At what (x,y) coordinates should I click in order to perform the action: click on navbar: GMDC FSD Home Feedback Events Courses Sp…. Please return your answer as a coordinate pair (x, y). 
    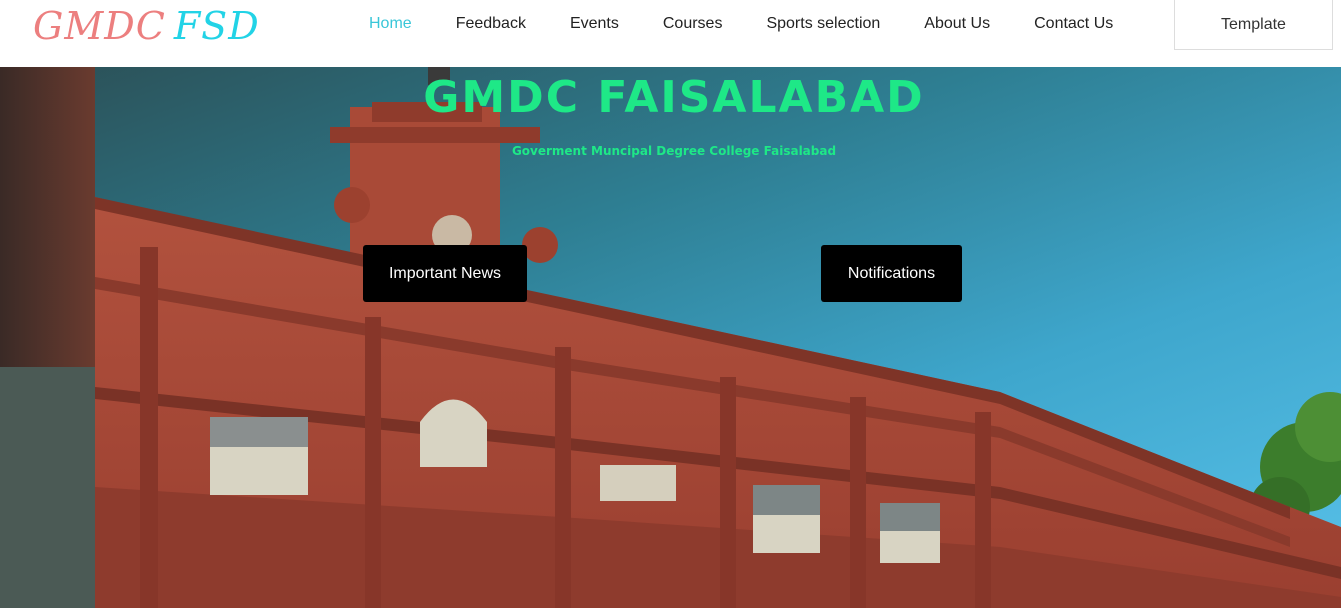
    Looking at the image, I should click on (670, 33).